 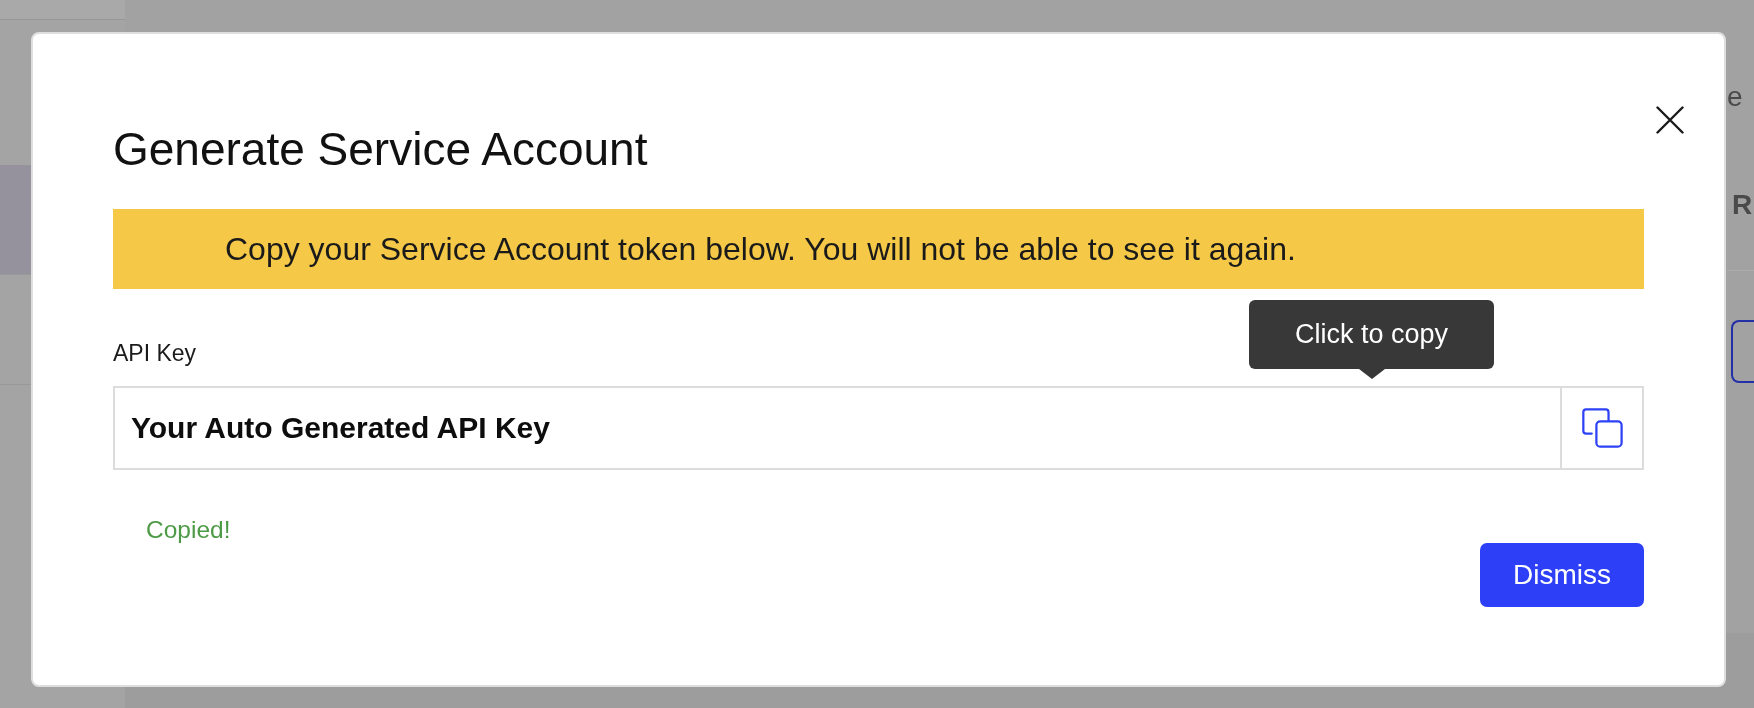 I want to click on dismiss-button: Dismiss, so click(x=1562, y=575).